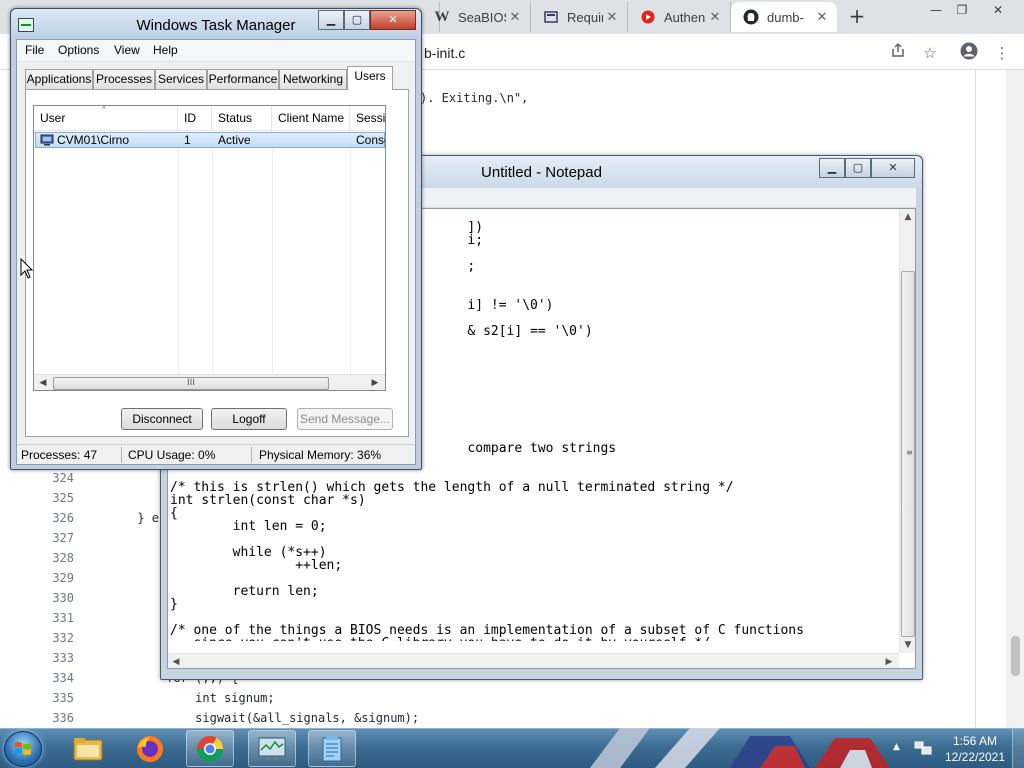  I want to click on chrome-tab-1: W SeaBIOS ✕, so click(477, 17).